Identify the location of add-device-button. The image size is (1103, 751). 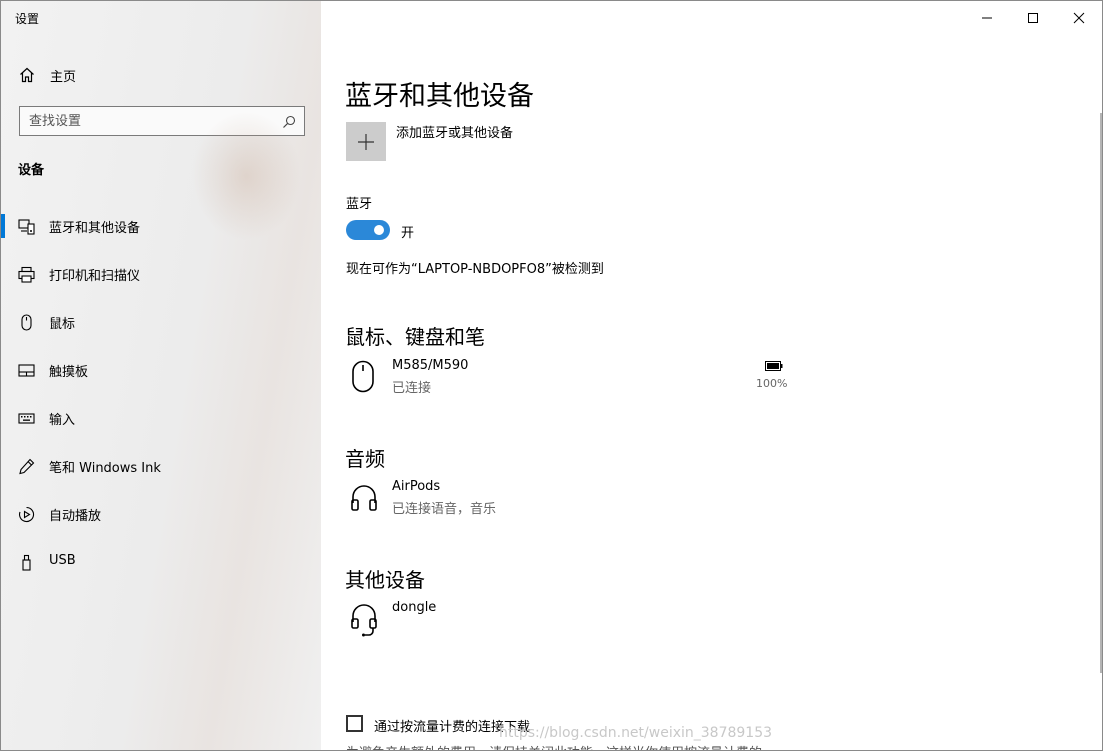
(366, 141).